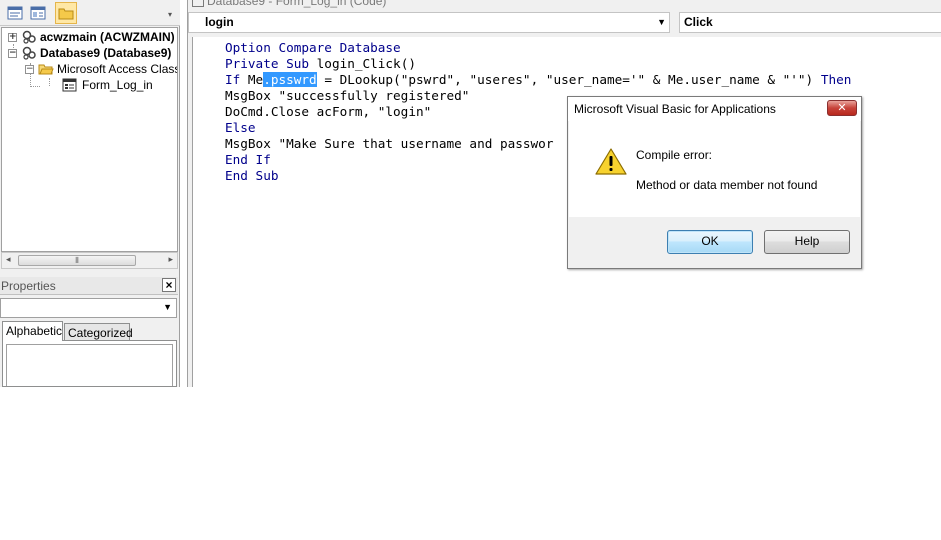 This screenshot has width=941, height=540. I want to click on tree-item-database9: − Database9 (Database9), so click(89, 53).